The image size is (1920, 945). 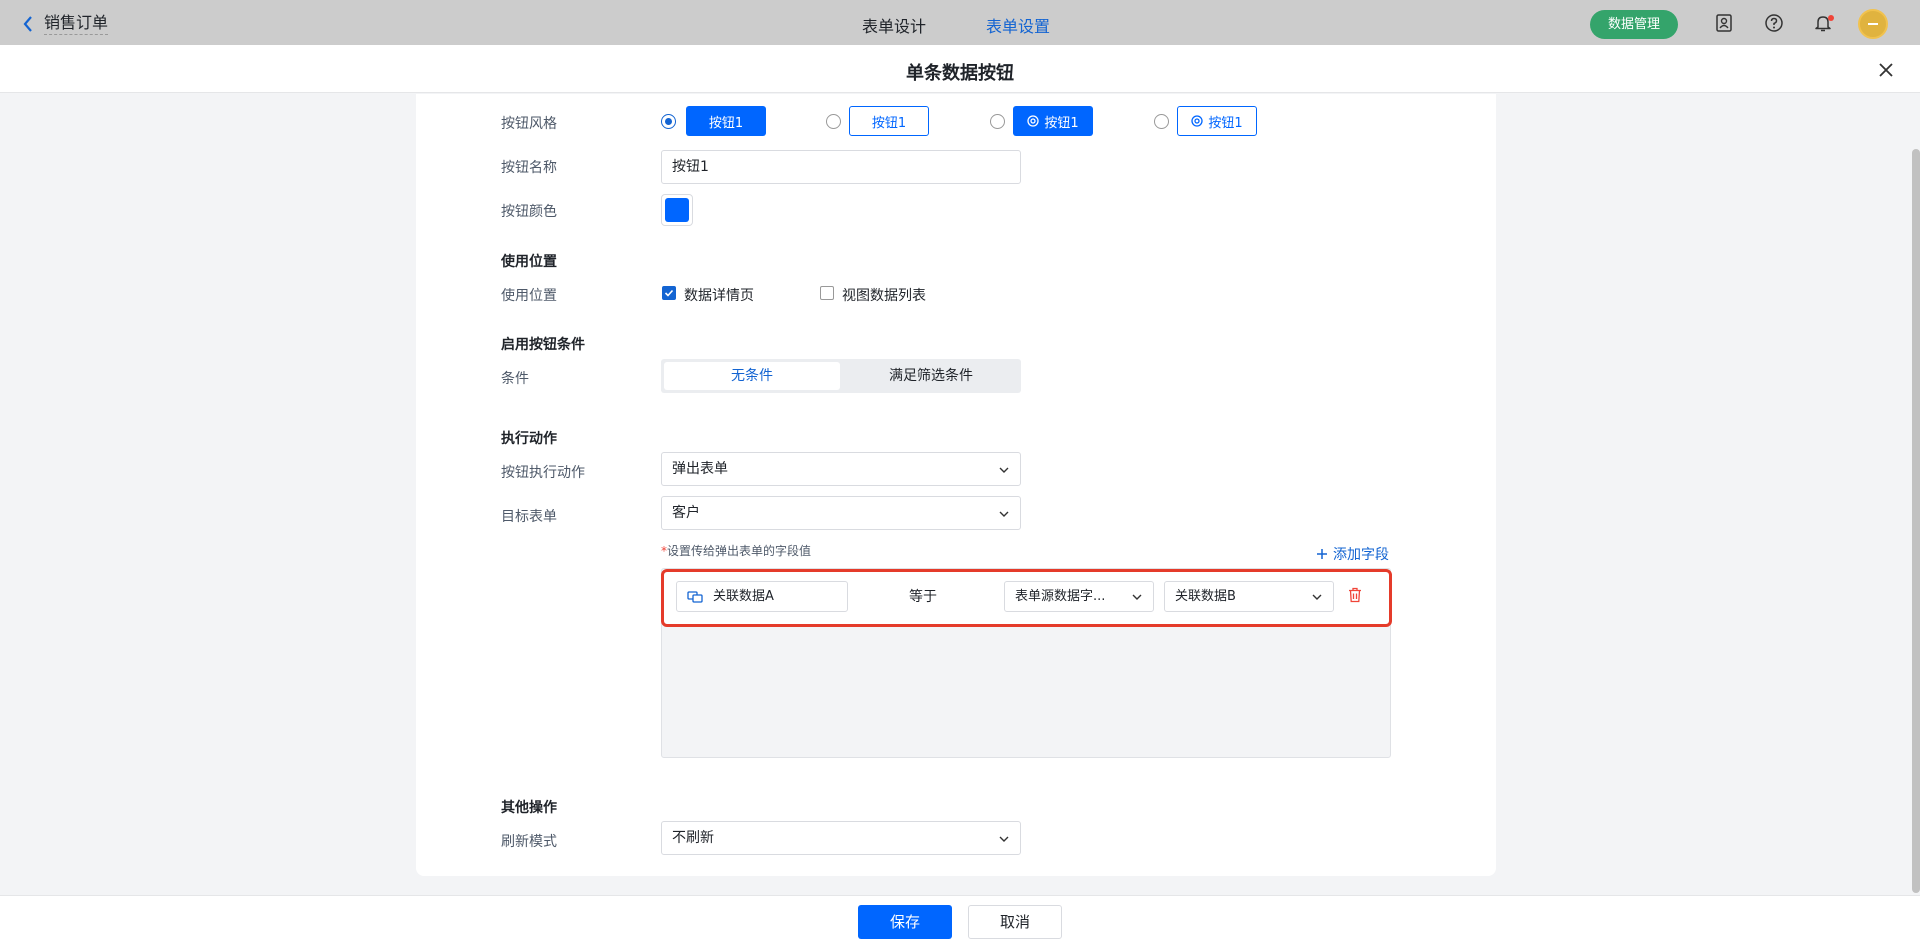 I want to click on refresh-mode-select: 不刷新, so click(x=841, y=838).